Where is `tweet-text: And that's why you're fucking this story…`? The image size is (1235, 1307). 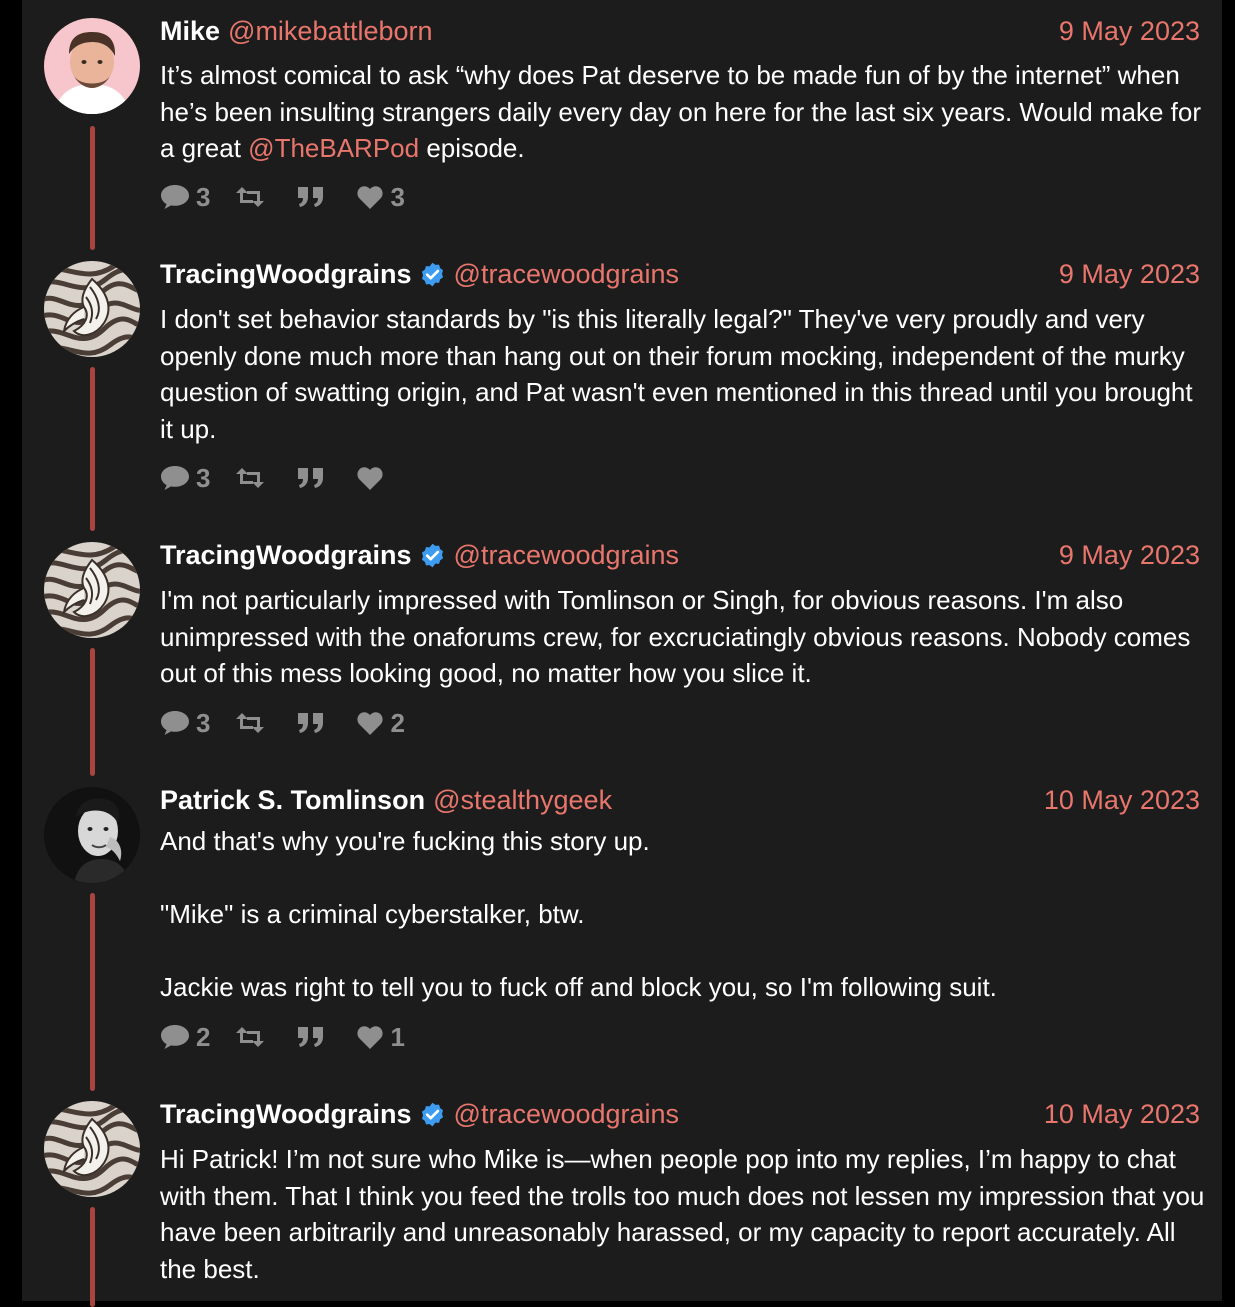 tweet-text: And that's why you're fucking this story… is located at coordinates (685, 914).